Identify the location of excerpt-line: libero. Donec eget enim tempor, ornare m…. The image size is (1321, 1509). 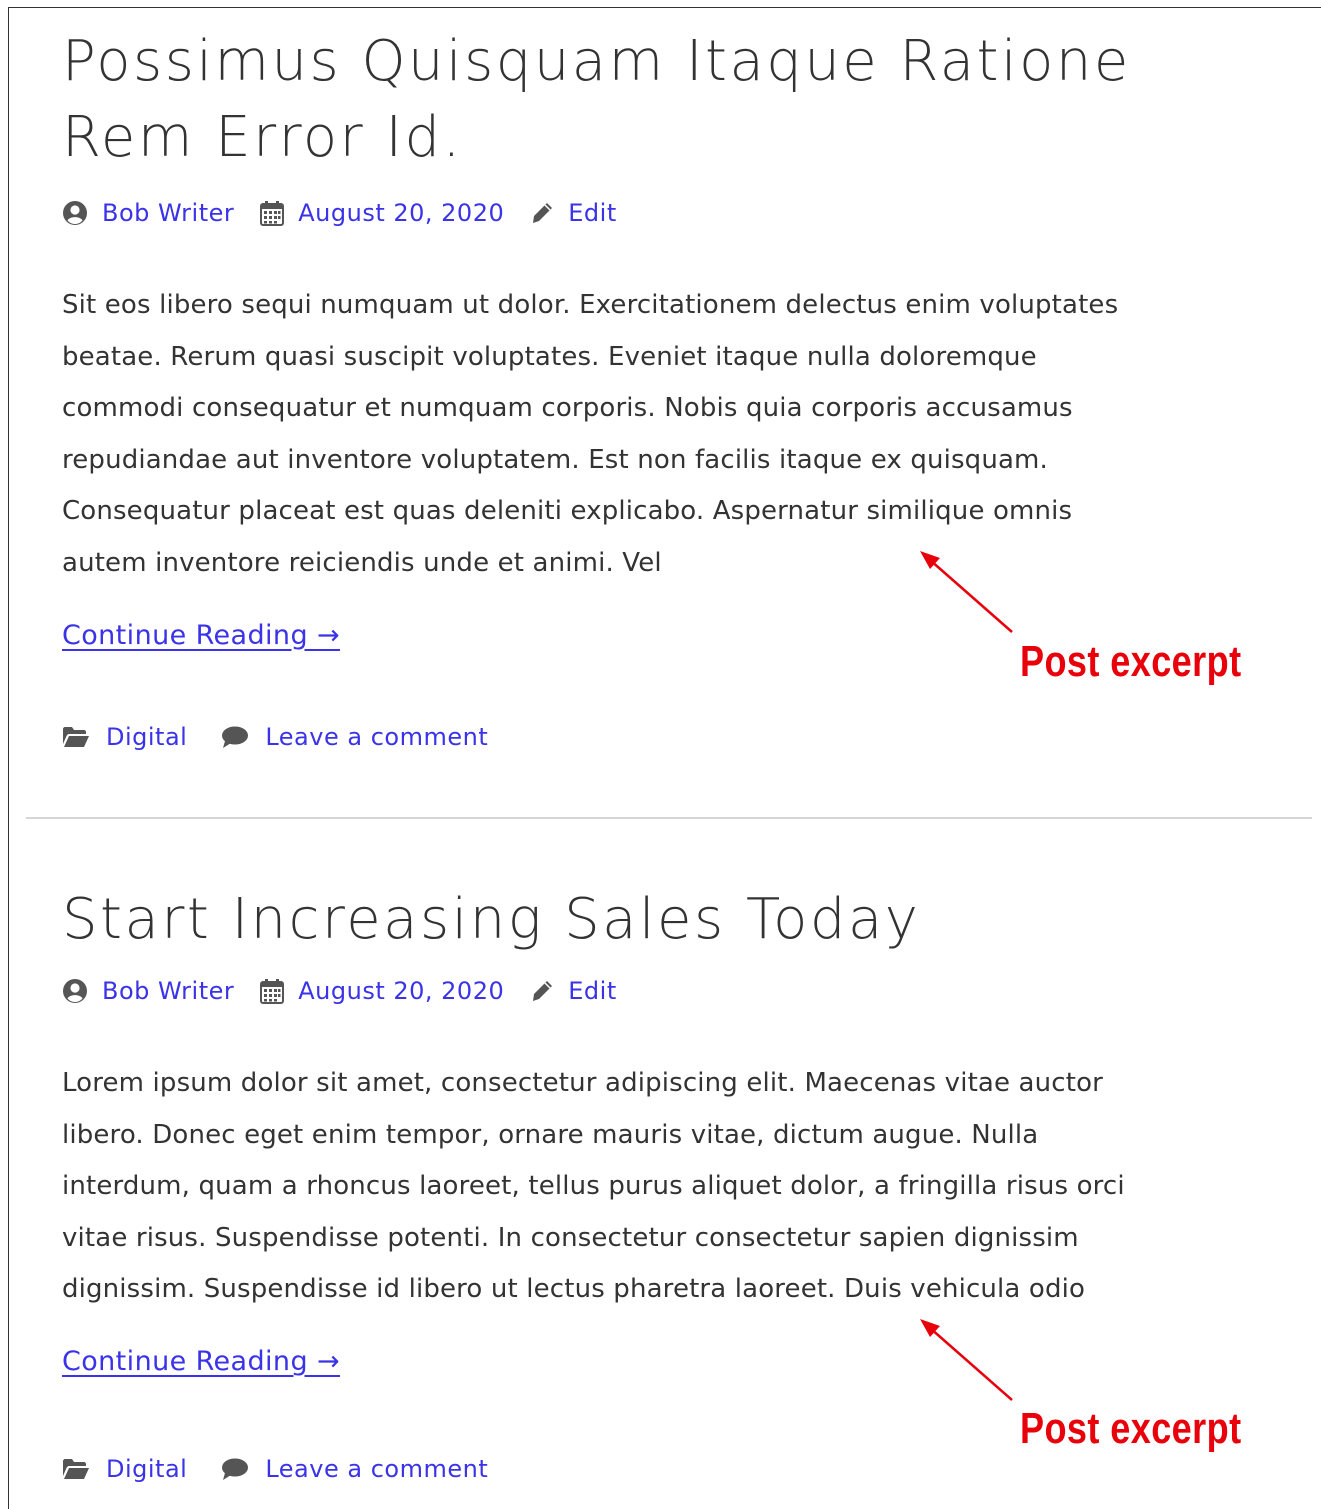
(550, 1134).